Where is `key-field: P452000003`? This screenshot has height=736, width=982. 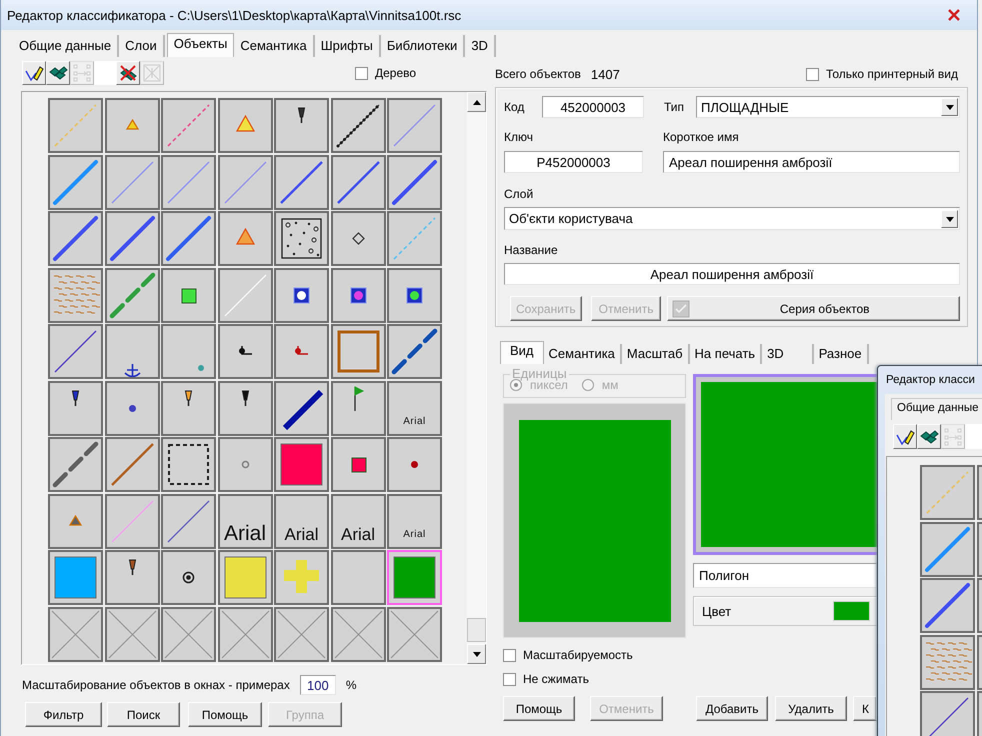 key-field: P452000003 is located at coordinates (573, 162).